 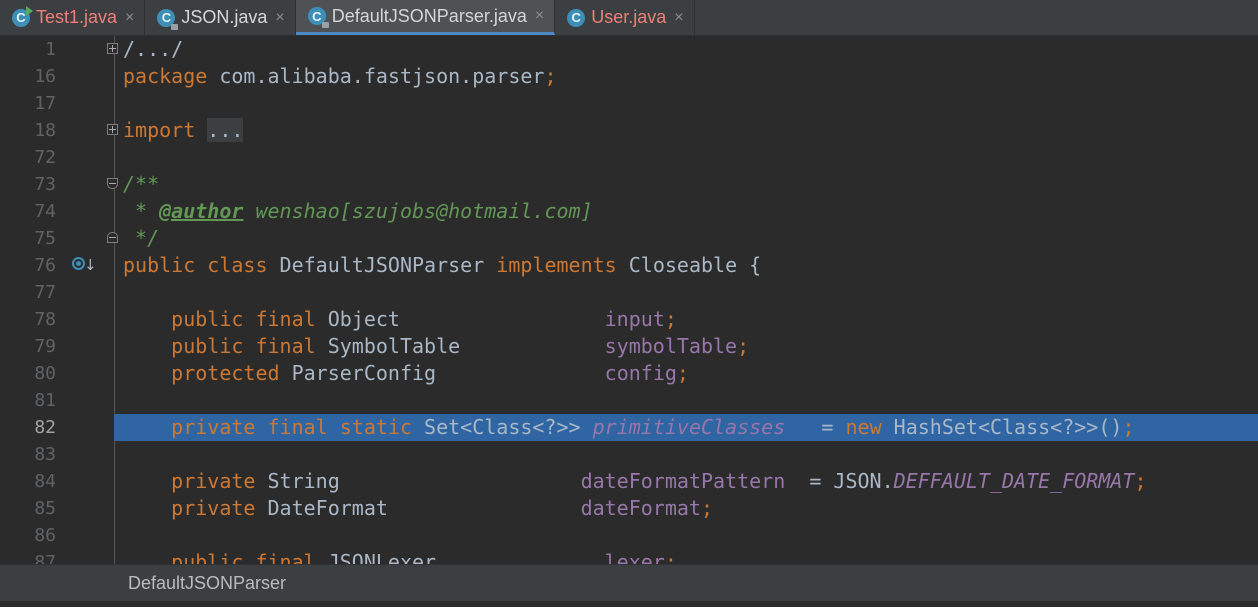 I want to click on code-token: /.../, so click(x=153, y=49).